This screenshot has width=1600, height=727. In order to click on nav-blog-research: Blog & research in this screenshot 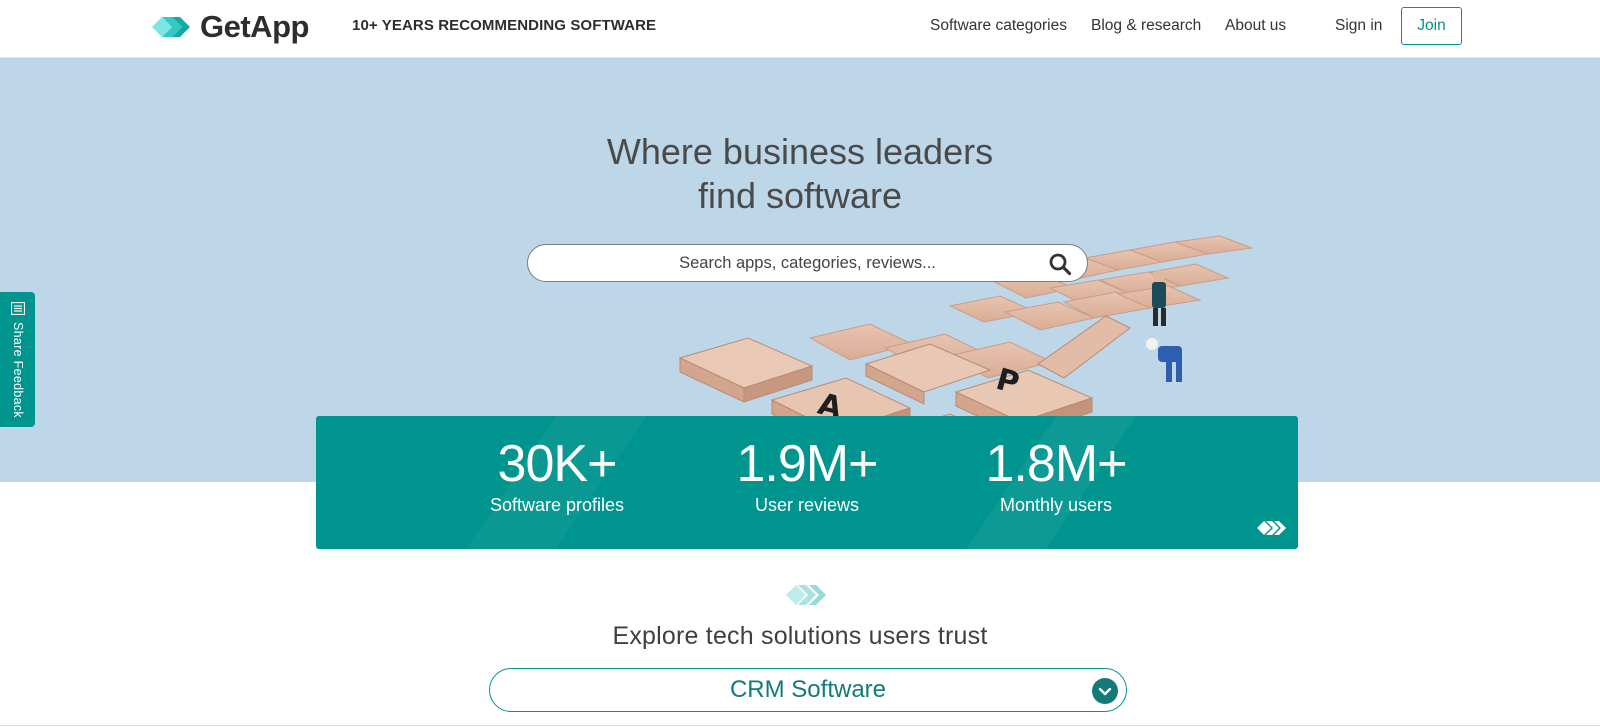, I will do `click(1146, 26)`.